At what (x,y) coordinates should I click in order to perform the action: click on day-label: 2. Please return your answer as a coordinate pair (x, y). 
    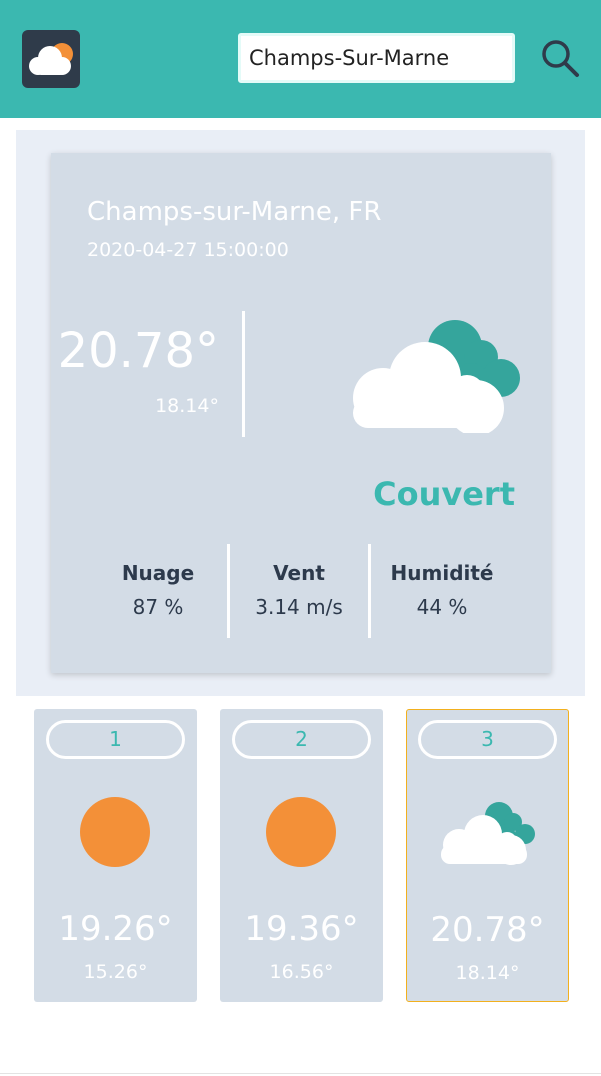
    Looking at the image, I should click on (301, 739).